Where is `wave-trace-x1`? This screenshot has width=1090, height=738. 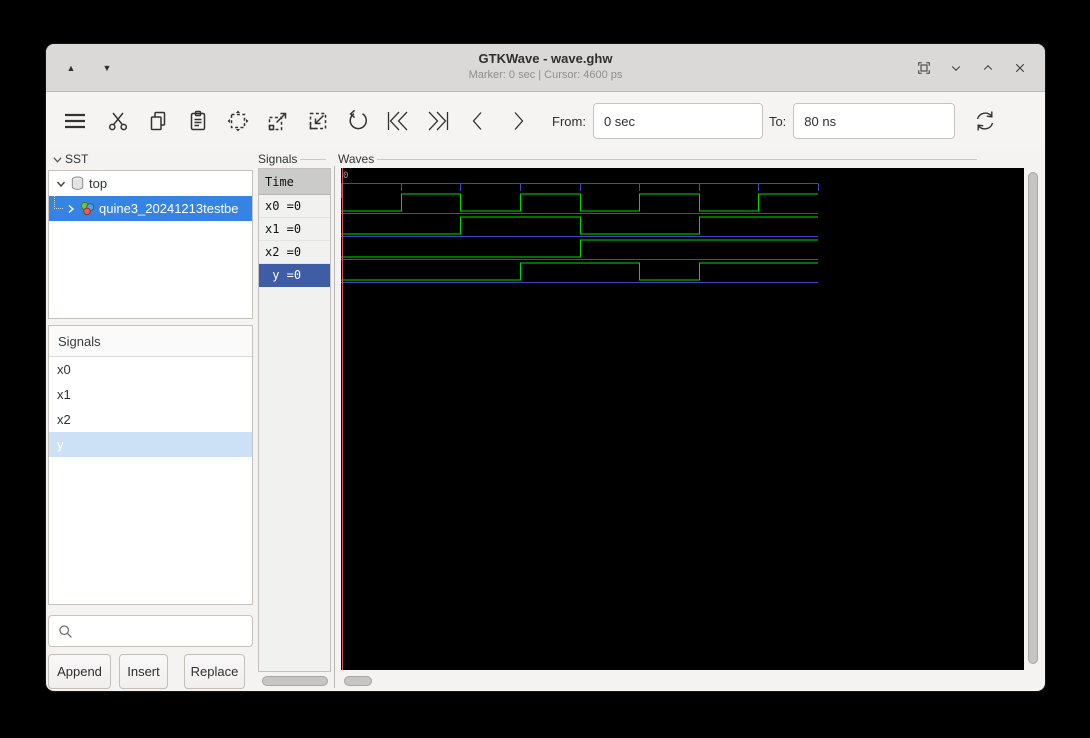 wave-trace-x1 is located at coordinates (579, 225).